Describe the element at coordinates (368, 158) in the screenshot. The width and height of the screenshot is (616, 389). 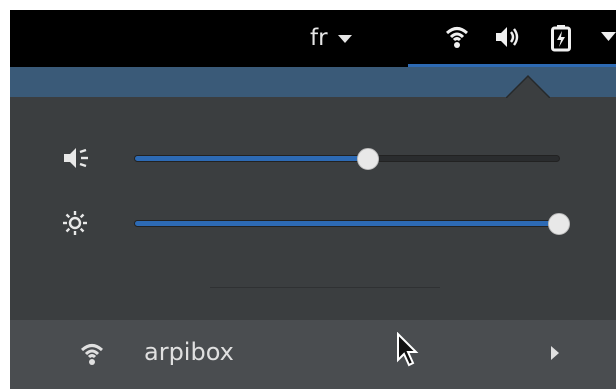
I see `volume-slider-knob` at that location.